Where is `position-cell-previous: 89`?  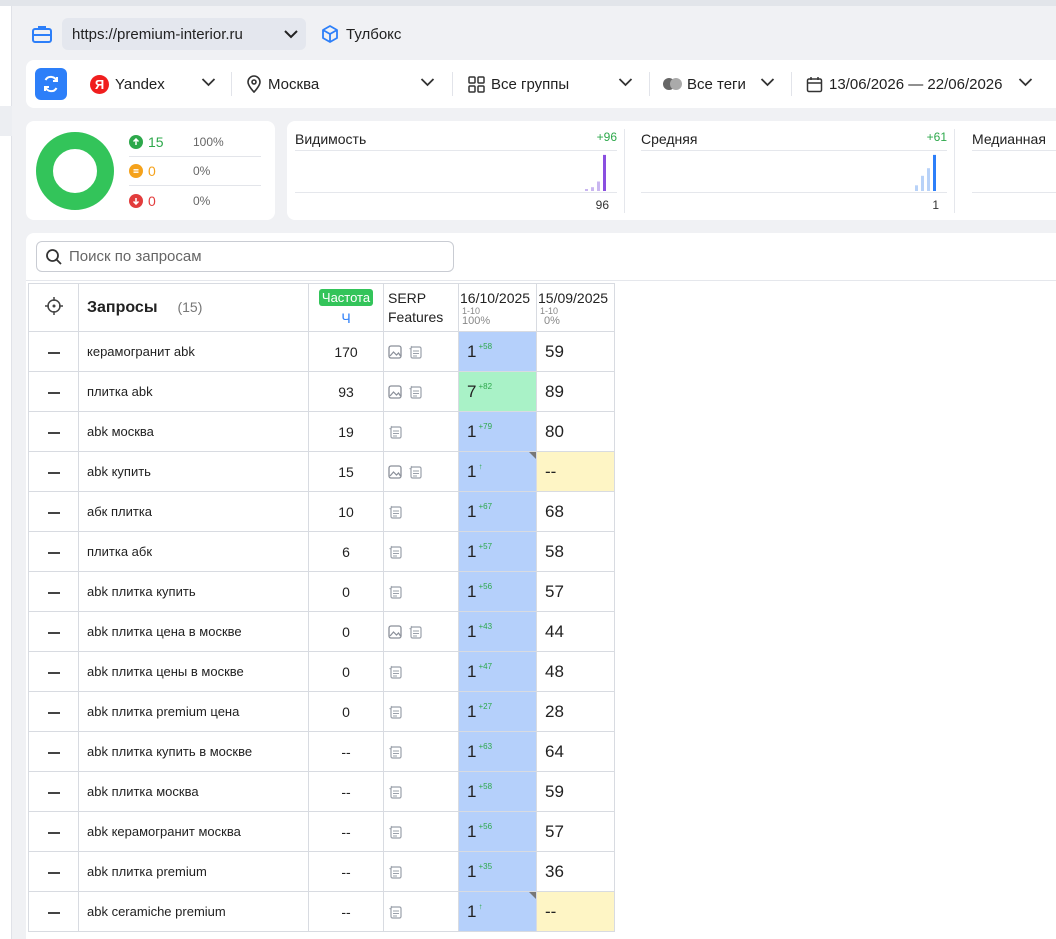
position-cell-previous: 89 is located at coordinates (575, 391).